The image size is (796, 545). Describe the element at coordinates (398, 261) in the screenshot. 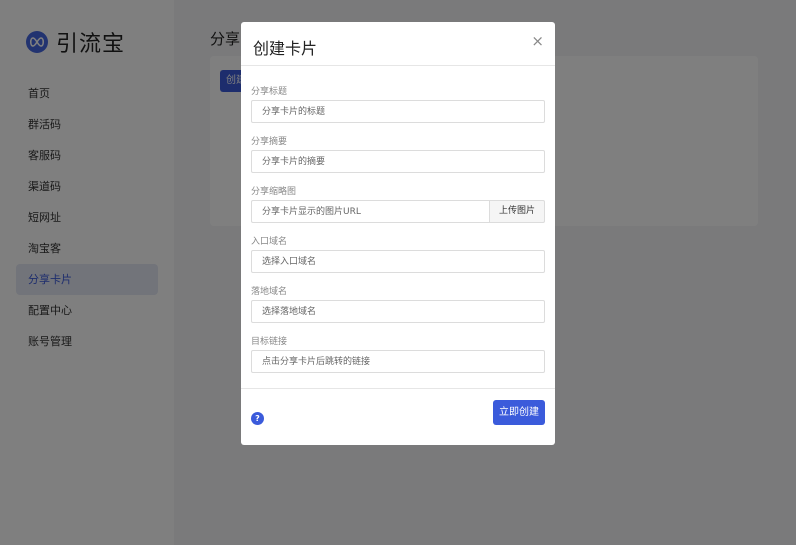

I see `entry-domain-select` at that location.